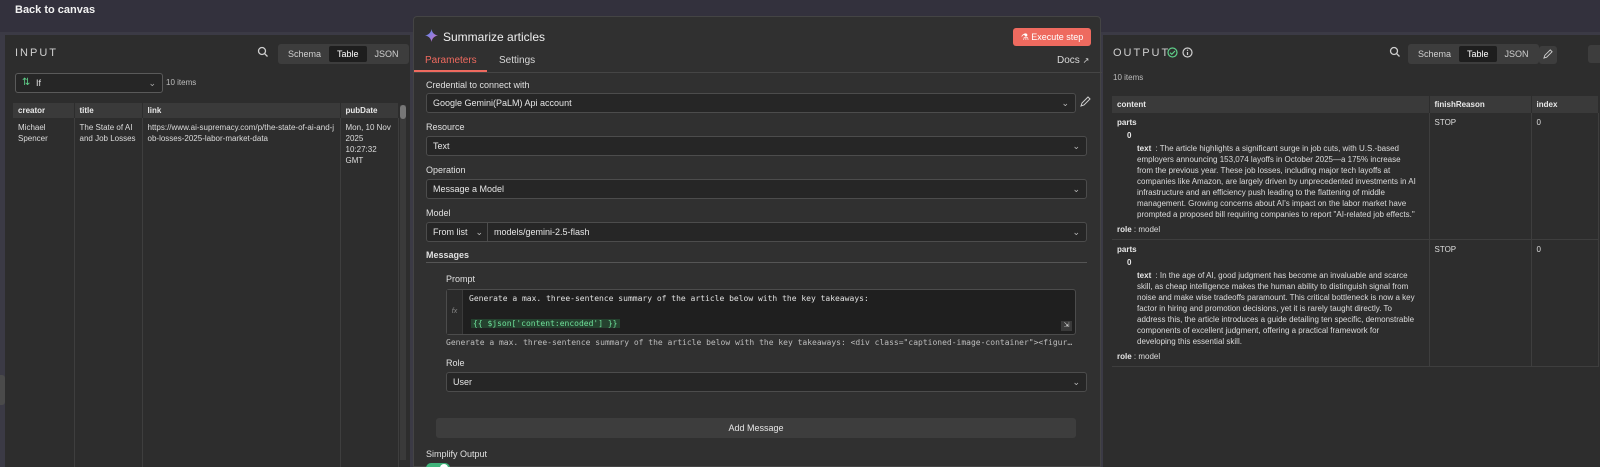 This screenshot has width=1600, height=467. Describe the element at coordinates (451, 60) in the screenshot. I see `tab-parameters: Parameters` at that location.